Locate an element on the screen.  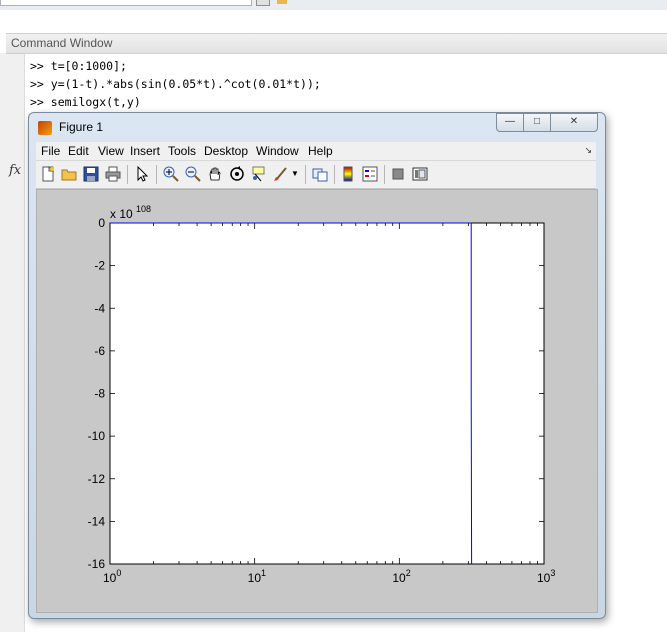
print-icon is located at coordinates (113, 174).